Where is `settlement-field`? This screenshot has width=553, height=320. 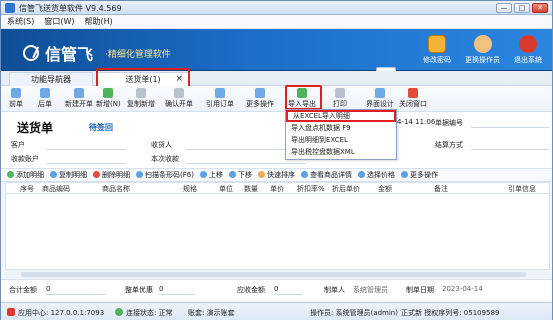 settlement-field is located at coordinates (510, 149).